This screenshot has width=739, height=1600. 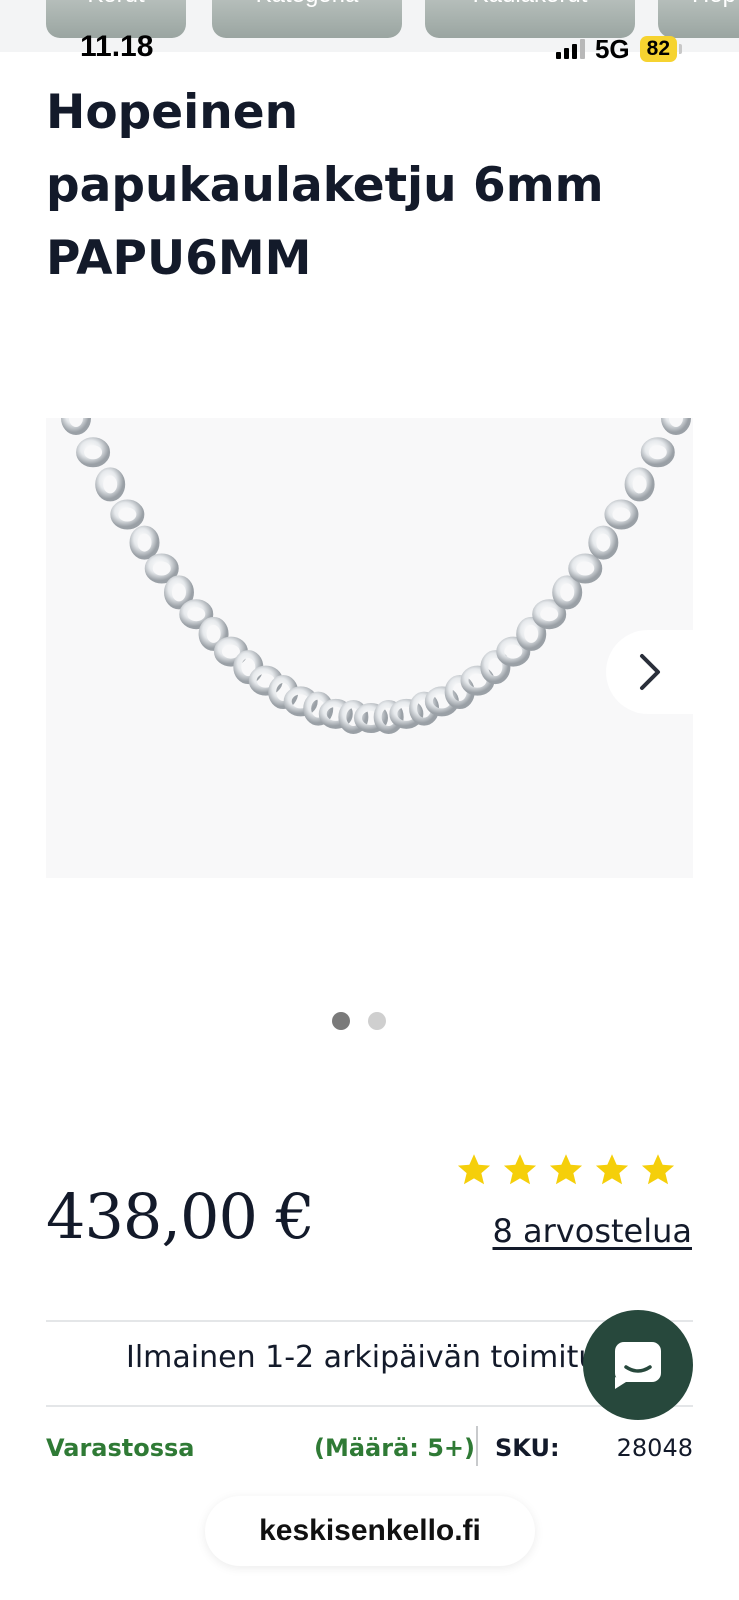 I want to click on battery-icon: 82, so click(x=661, y=49).